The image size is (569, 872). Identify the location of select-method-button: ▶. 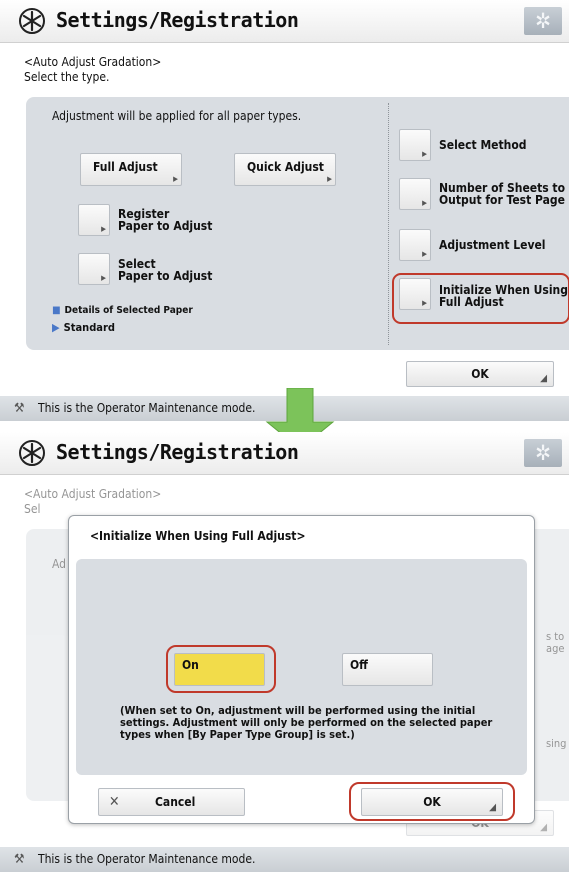
(415, 145).